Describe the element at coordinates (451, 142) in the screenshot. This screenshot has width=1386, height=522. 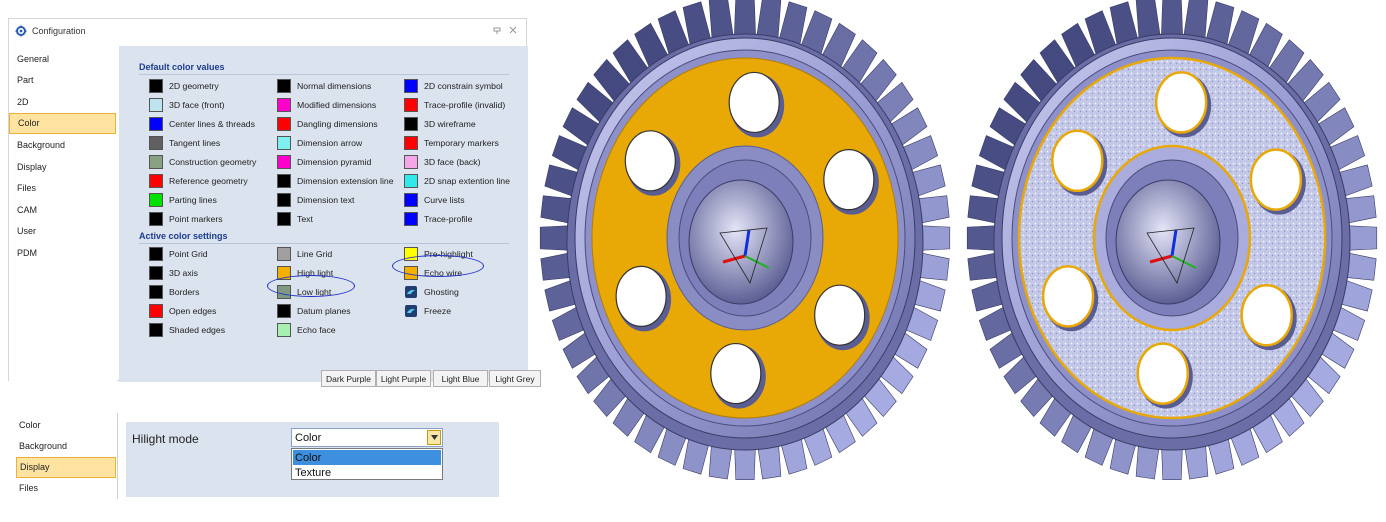
I see `color-setting-temporary-markers: Temporary markers` at that location.